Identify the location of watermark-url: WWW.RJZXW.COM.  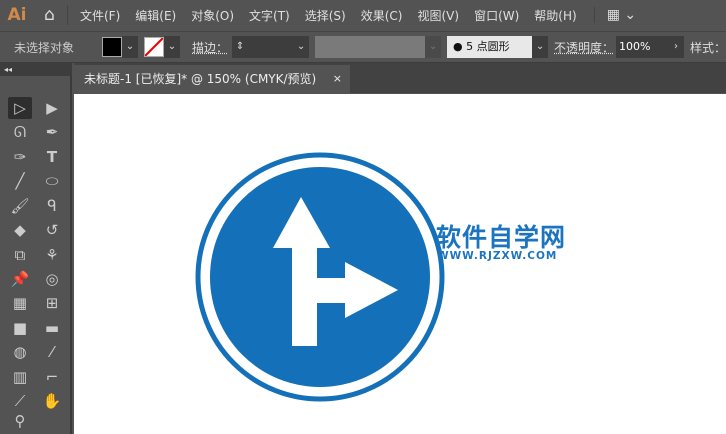
(497, 256).